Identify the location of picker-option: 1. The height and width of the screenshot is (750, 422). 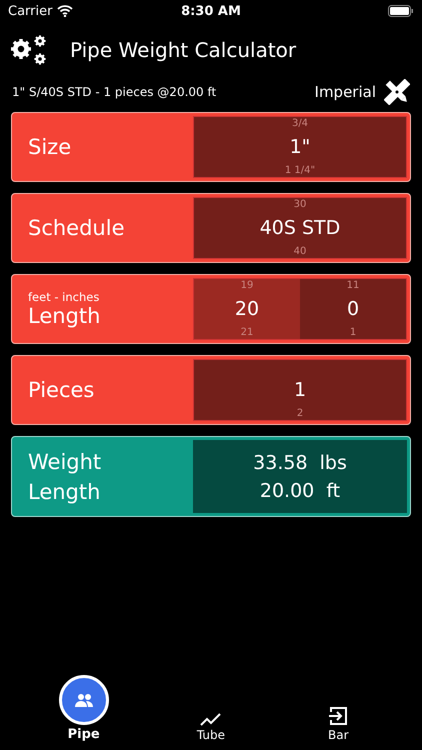
(353, 332).